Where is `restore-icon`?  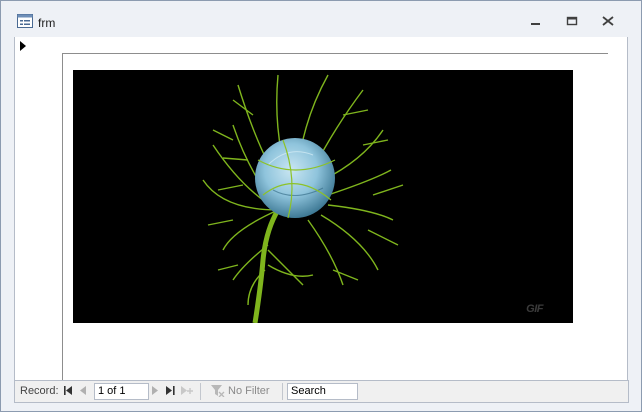
restore-icon is located at coordinates (572, 21).